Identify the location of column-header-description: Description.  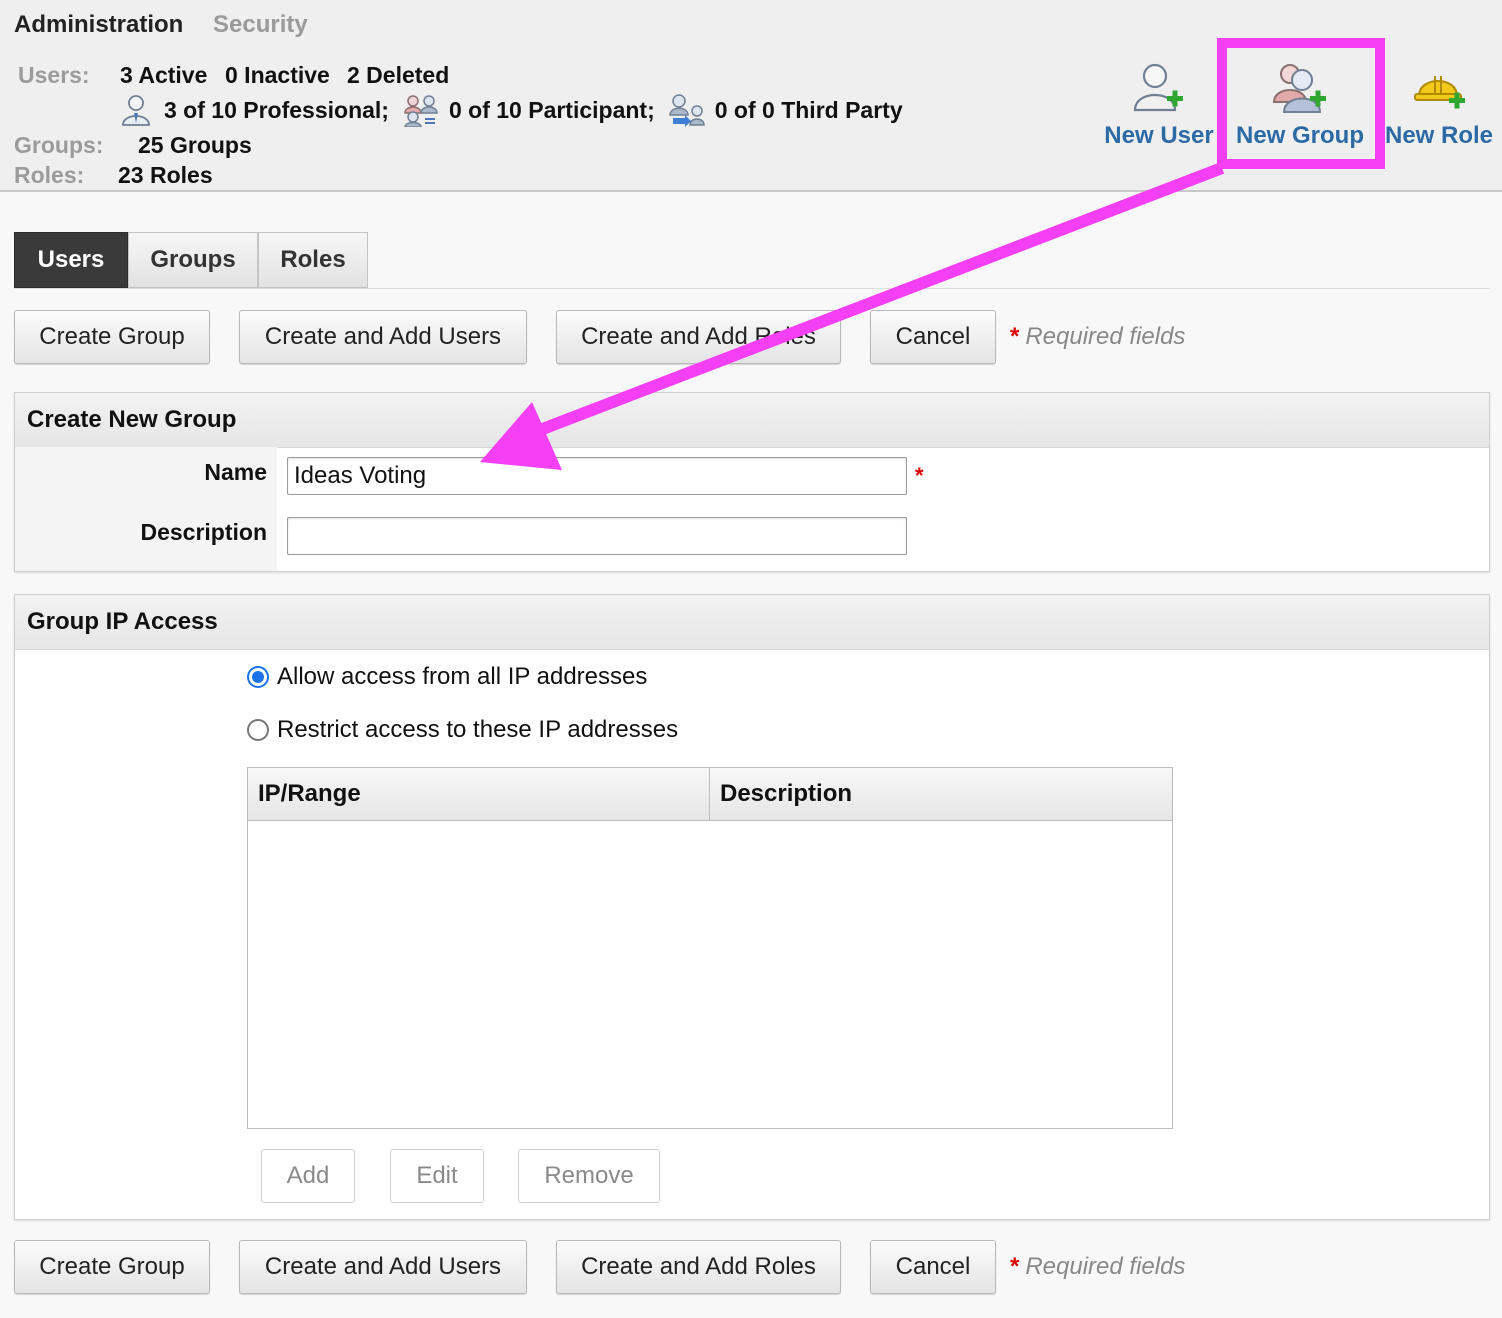
(941, 794).